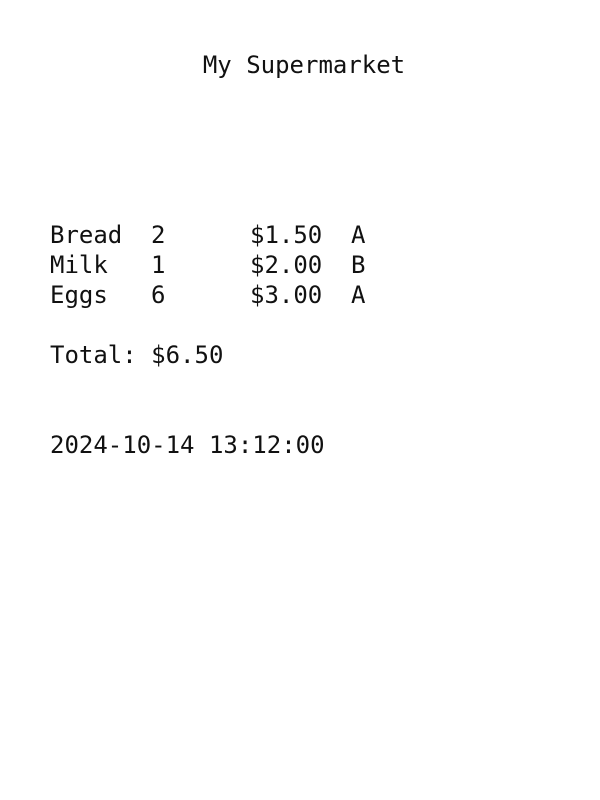  I want to click on store-name: My Supermarket, so click(304, 65).